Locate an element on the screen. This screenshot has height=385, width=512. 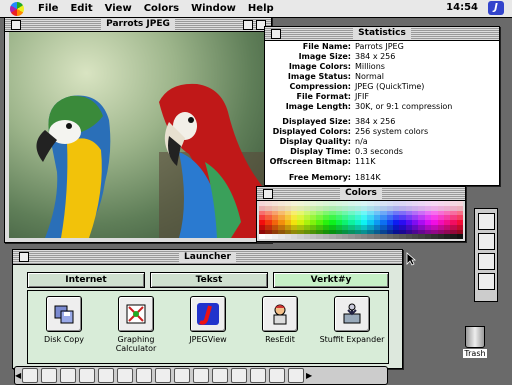
control-strip: ◀ ▶ is located at coordinates (201, 375).